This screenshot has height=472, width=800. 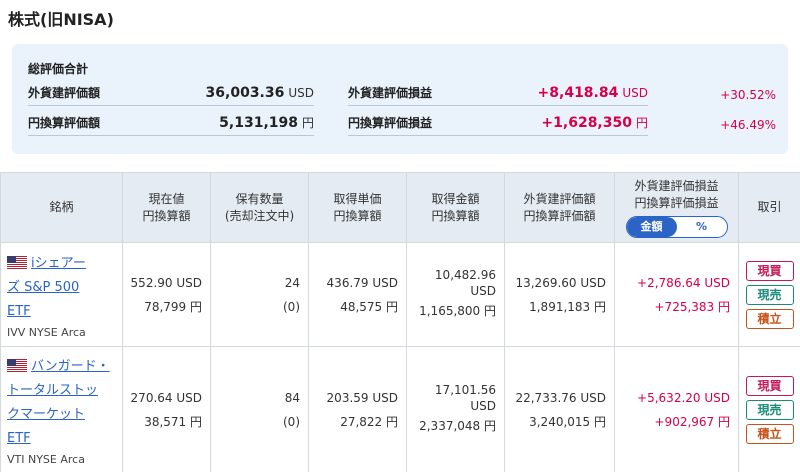 I want to click on fund-name-link-line4: ETF, so click(x=19, y=438).